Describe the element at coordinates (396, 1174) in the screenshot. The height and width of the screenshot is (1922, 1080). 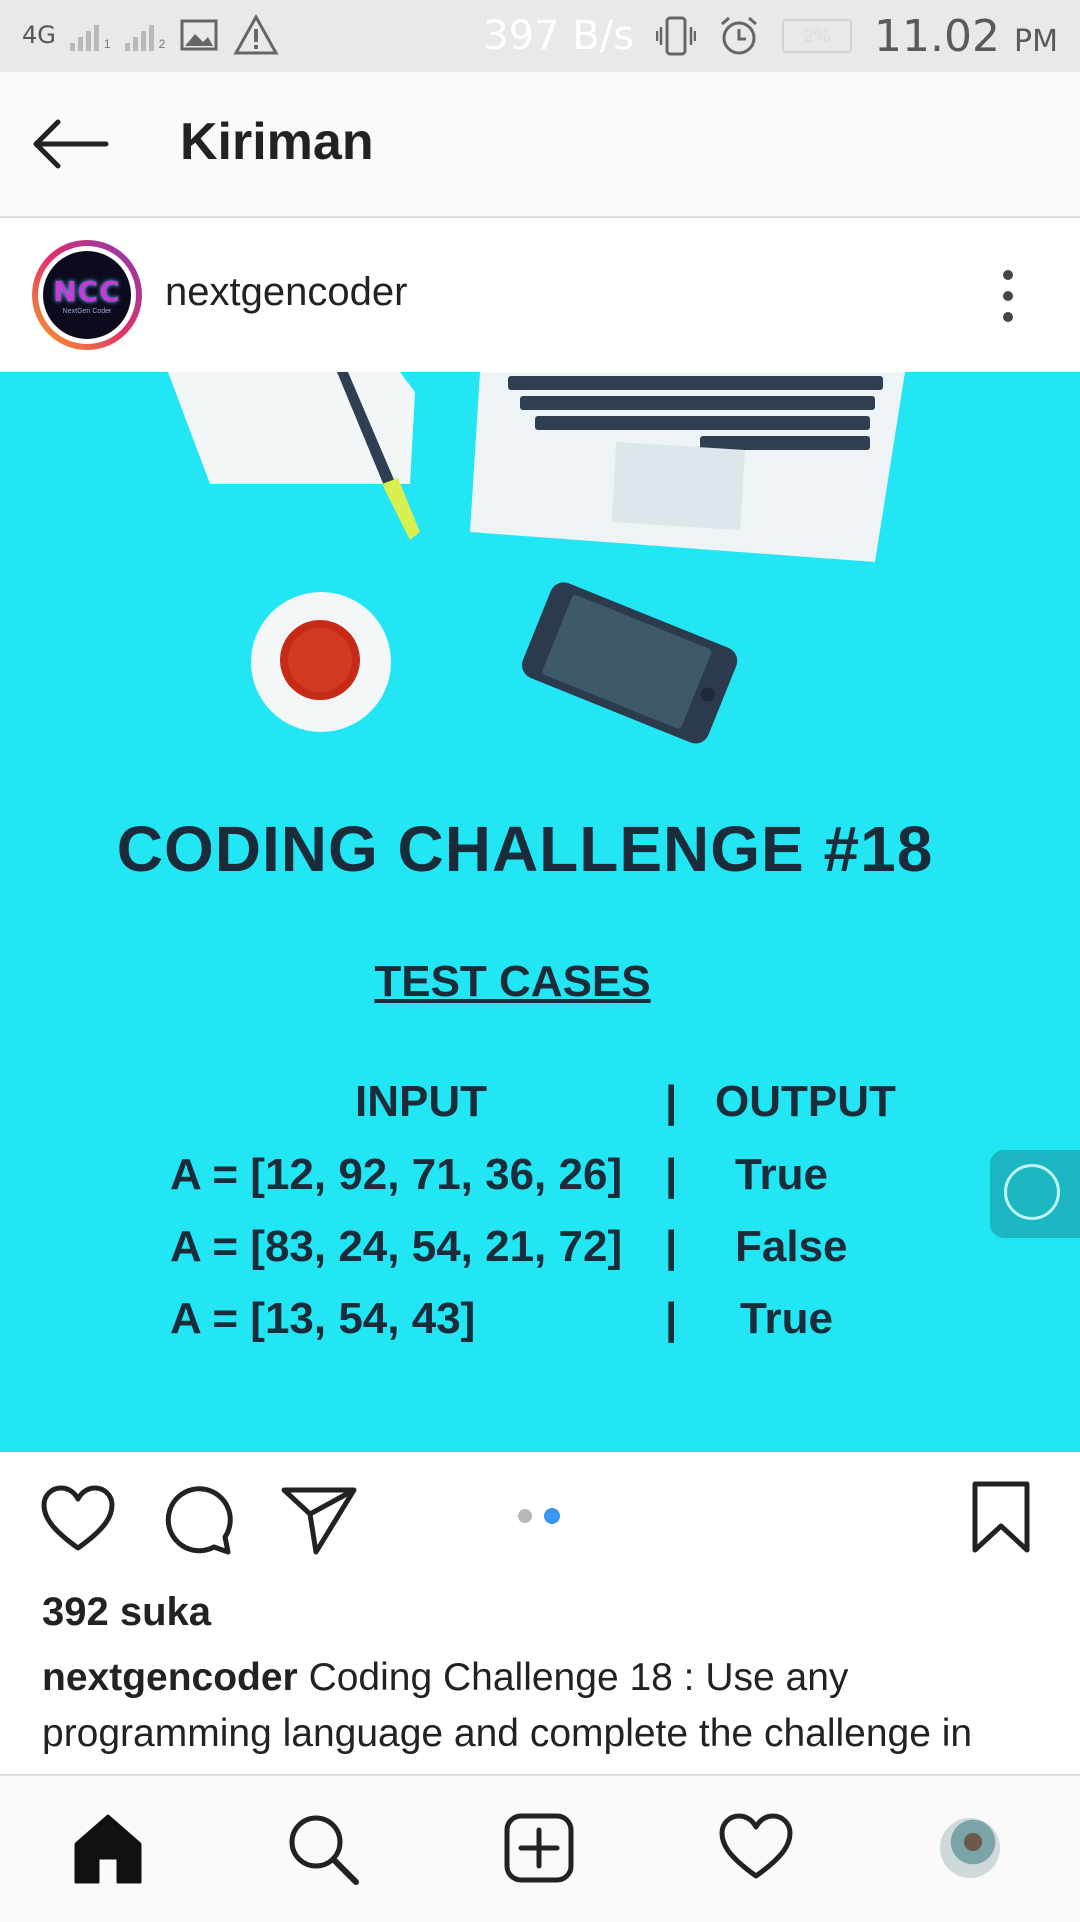
I see `row-input: A = [12, 92, 71, 36, 26]` at that location.